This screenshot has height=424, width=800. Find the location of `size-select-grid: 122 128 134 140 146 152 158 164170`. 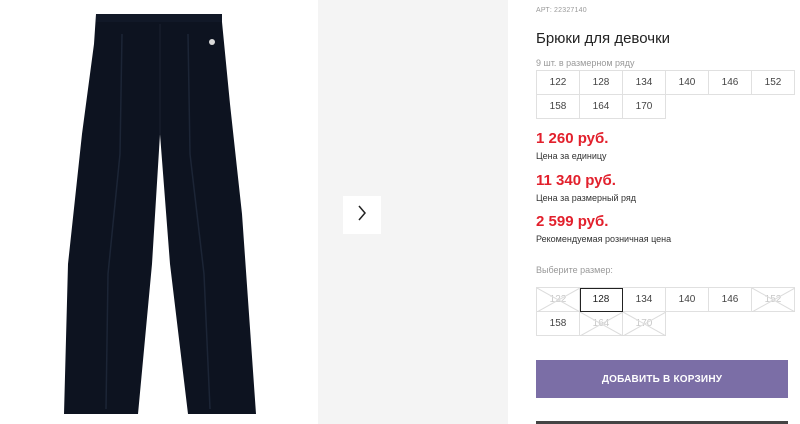

size-select-grid: 122 128 134 140 146 152 158 164170 is located at coordinates (665, 311).